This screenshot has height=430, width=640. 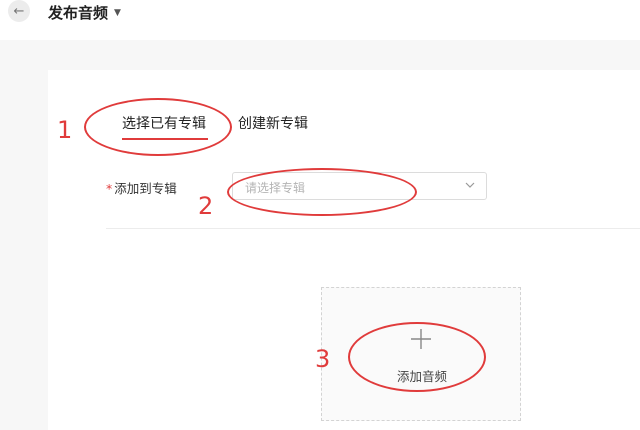 What do you see at coordinates (78, 13) in the screenshot?
I see `page-title-text: 发布音频` at bounding box center [78, 13].